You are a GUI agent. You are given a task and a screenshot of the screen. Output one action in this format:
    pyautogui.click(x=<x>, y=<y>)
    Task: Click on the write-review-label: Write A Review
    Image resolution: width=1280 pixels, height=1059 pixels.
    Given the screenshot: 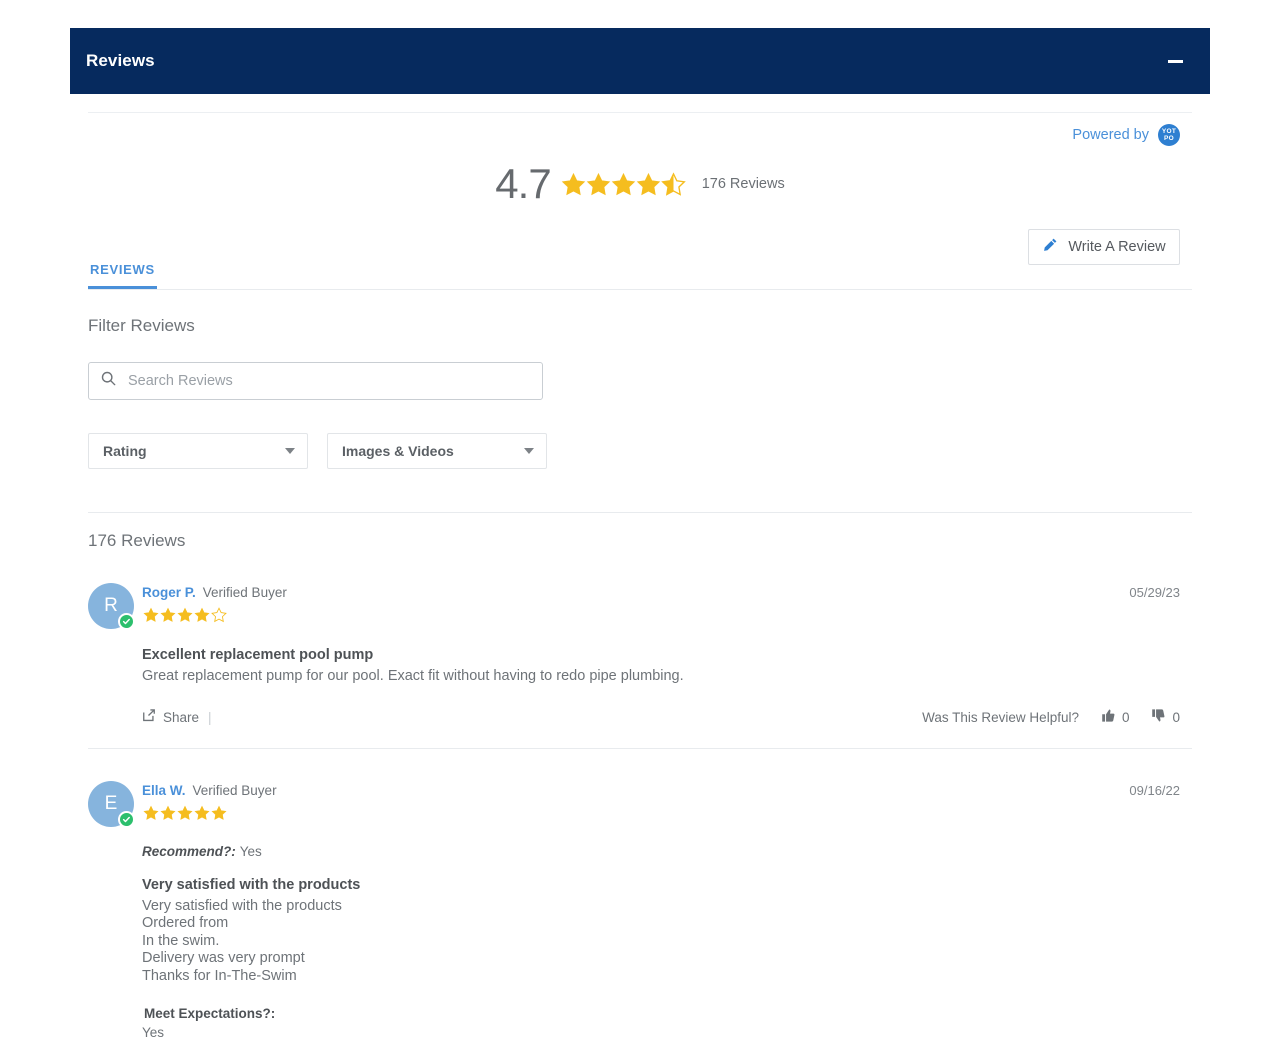 What is the action you would take?
    pyautogui.click(x=1117, y=247)
    